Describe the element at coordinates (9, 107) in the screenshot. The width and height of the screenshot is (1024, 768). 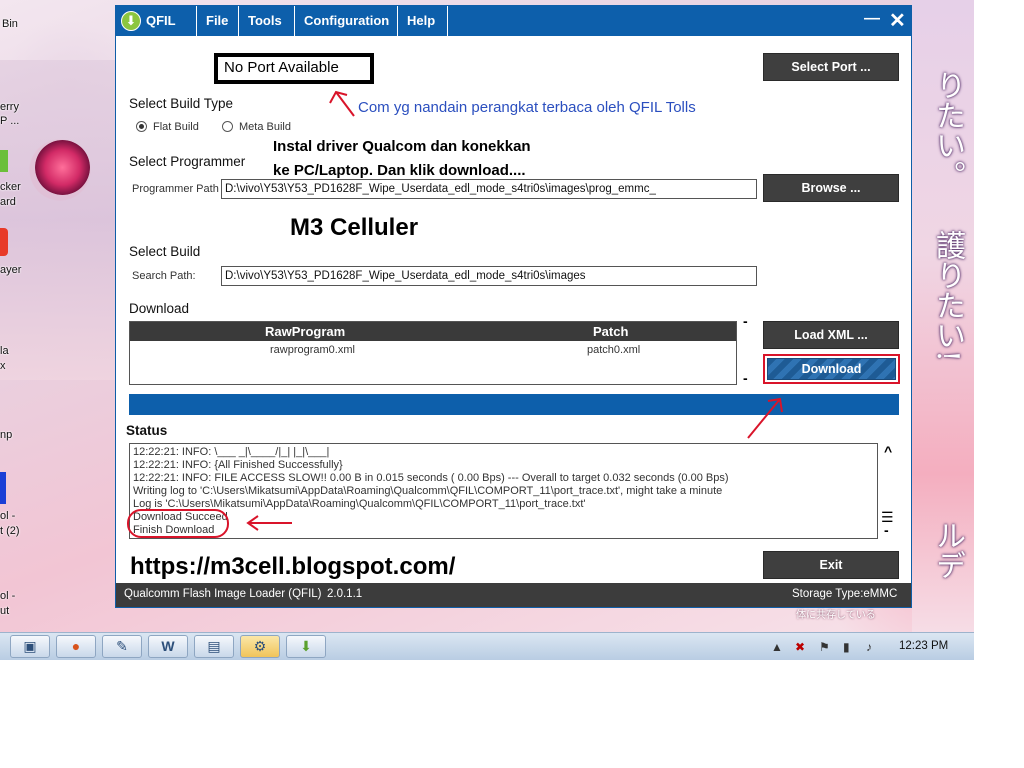
I see `desktop-icon-label: erry` at that location.